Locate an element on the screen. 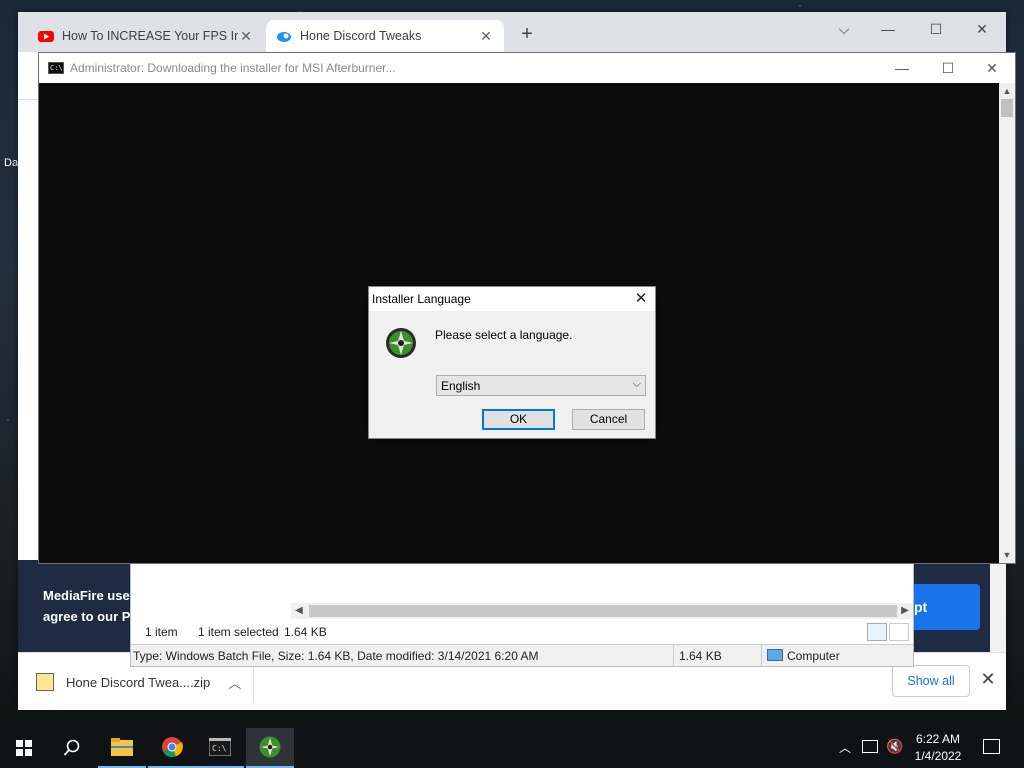  file-explorer-icon is located at coordinates (122, 748).